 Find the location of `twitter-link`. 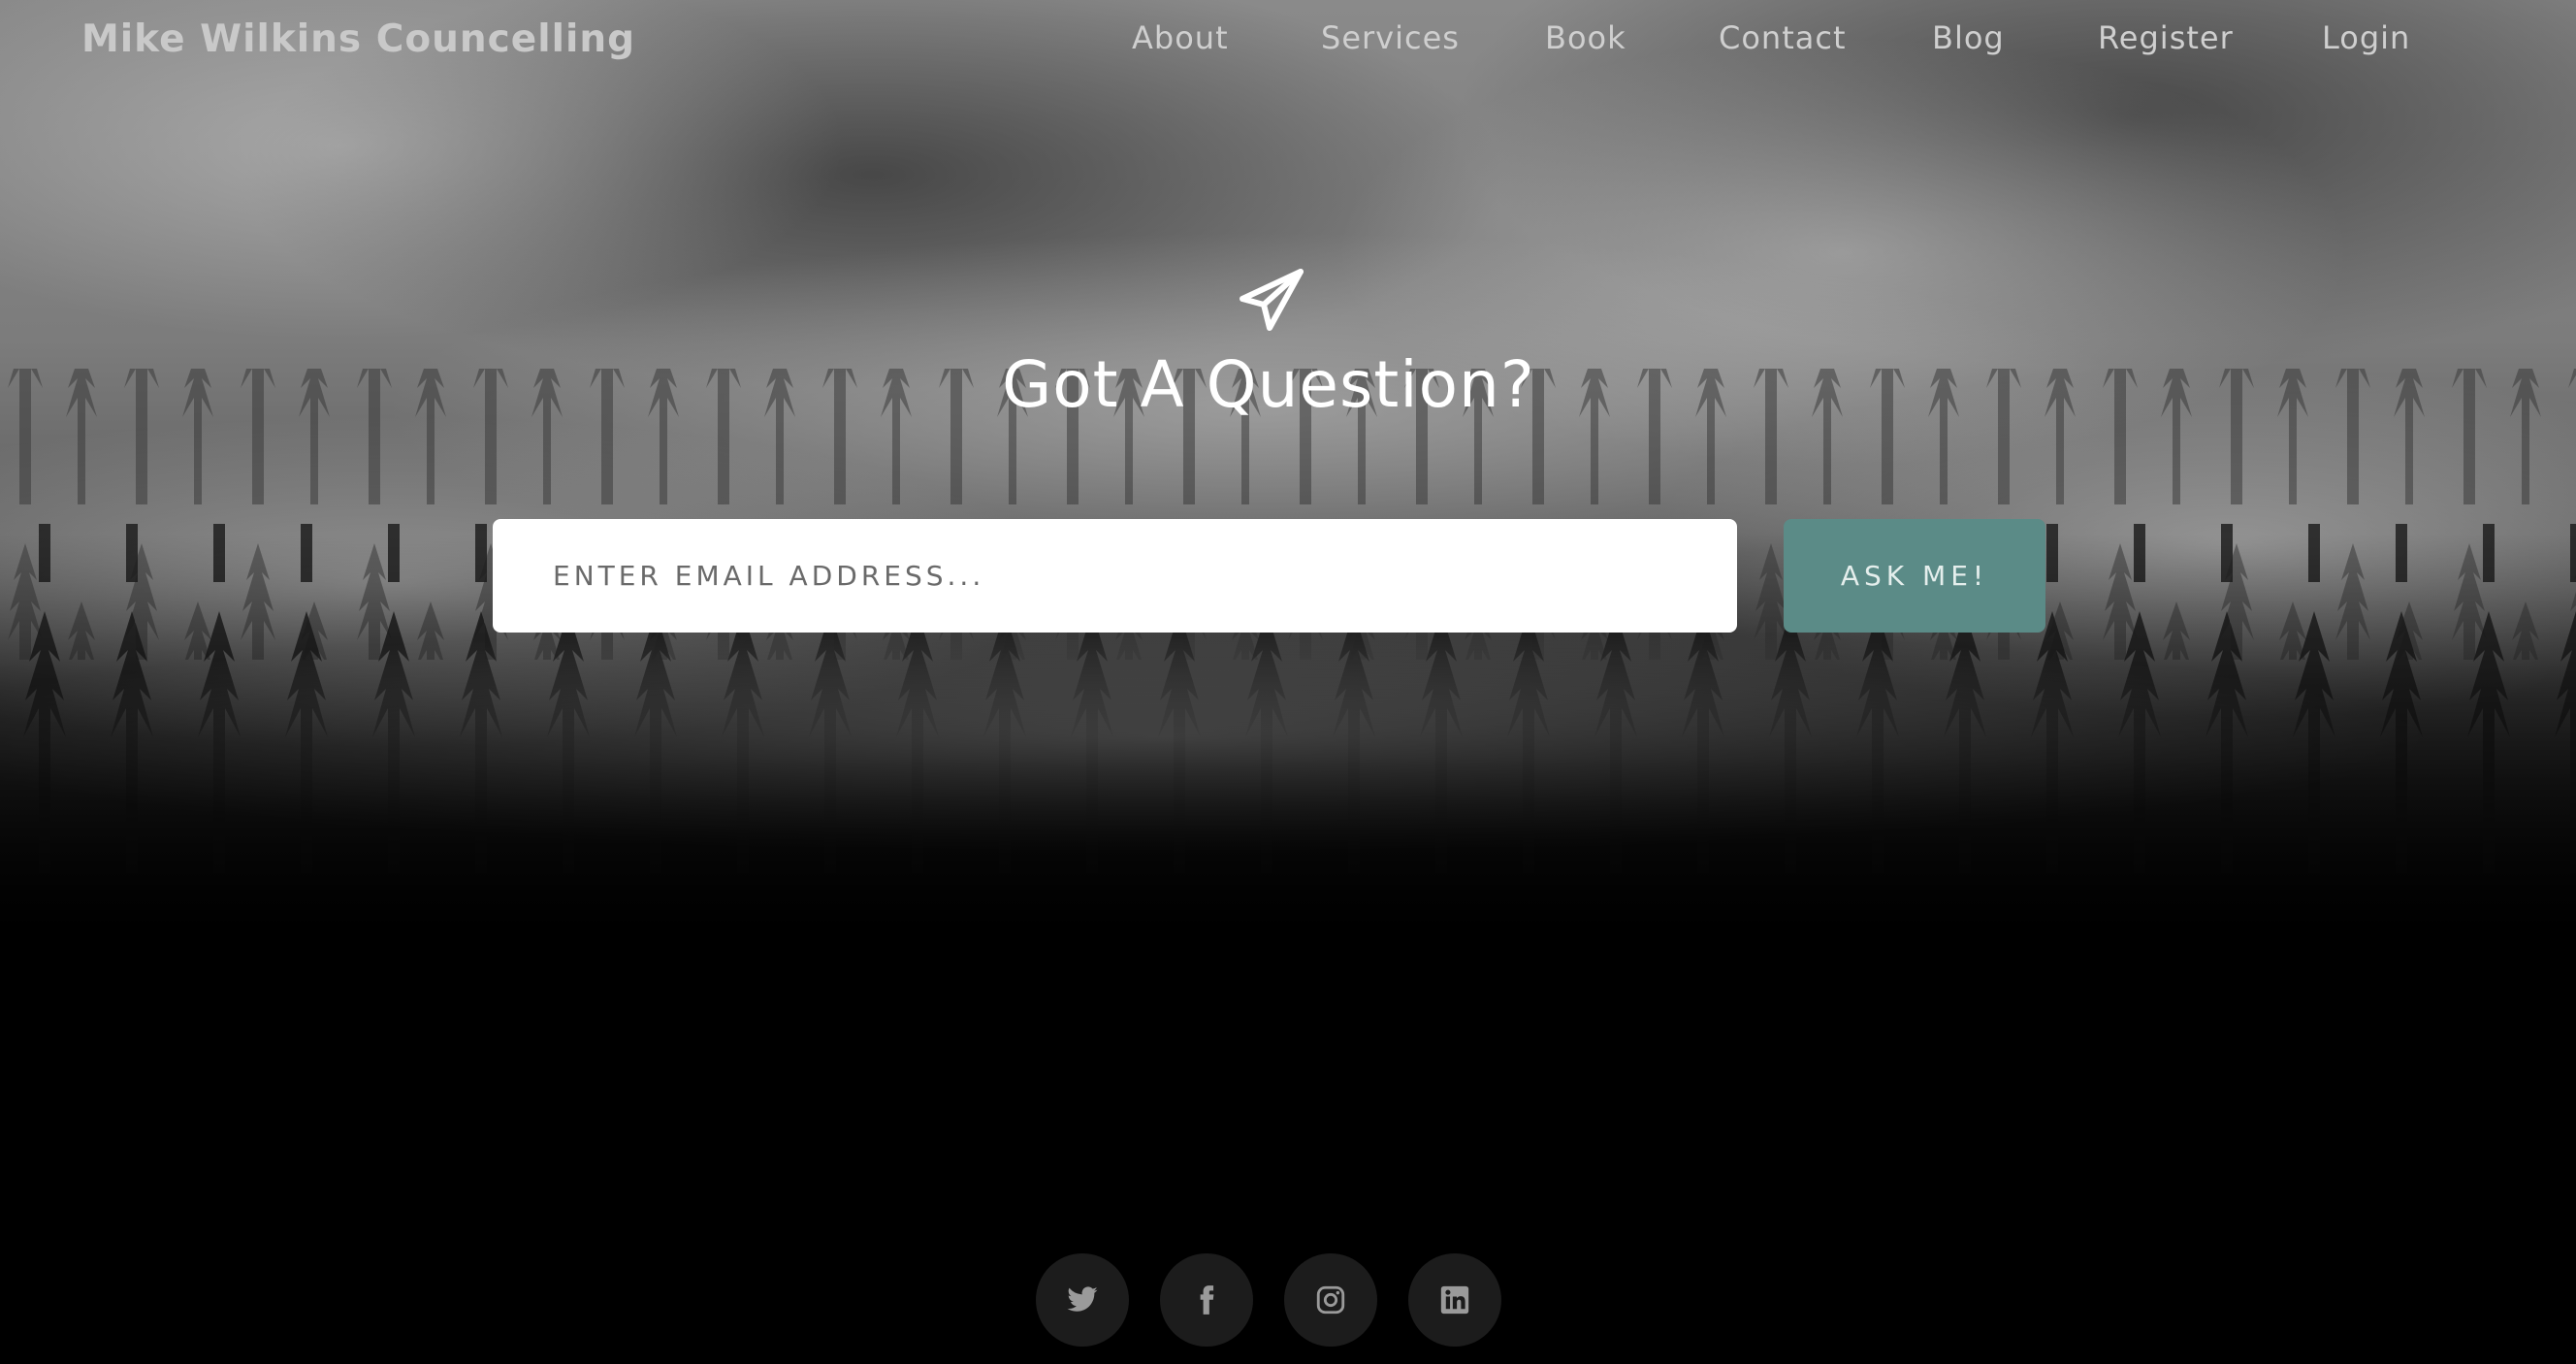

twitter-link is located at coordinates (1082, 1300).